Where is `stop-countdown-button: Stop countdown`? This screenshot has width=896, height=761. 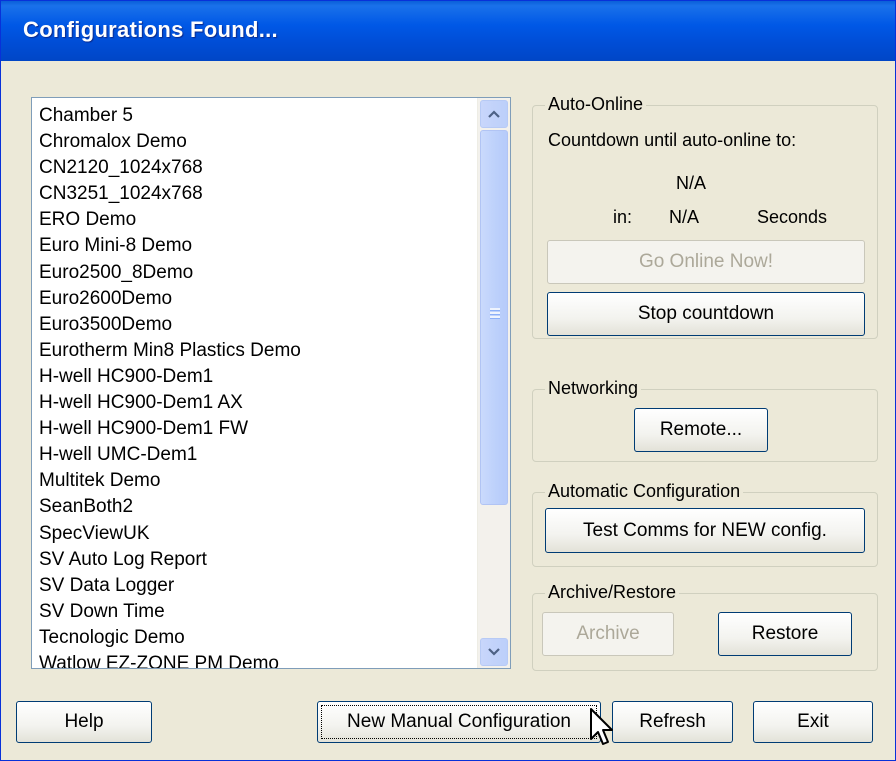
stop-countdown-button: Stop countdown is located at coordinates (706, 314).